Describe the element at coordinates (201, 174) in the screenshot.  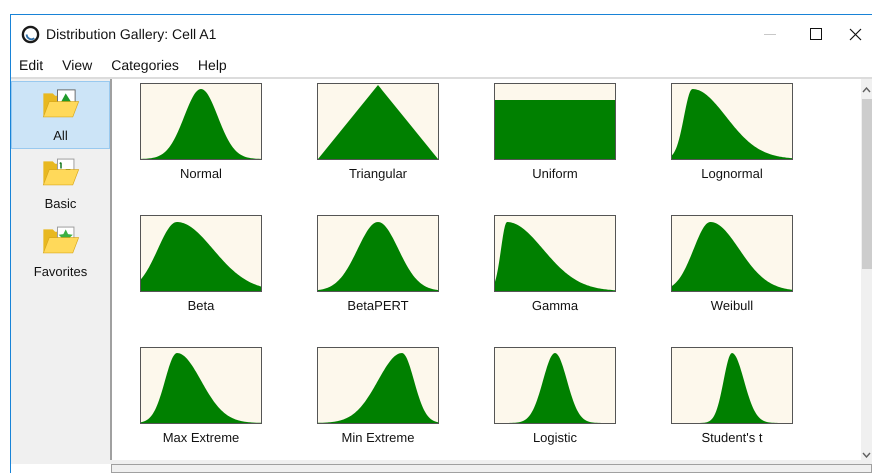
I see `distribution-label: Normal` at that location.